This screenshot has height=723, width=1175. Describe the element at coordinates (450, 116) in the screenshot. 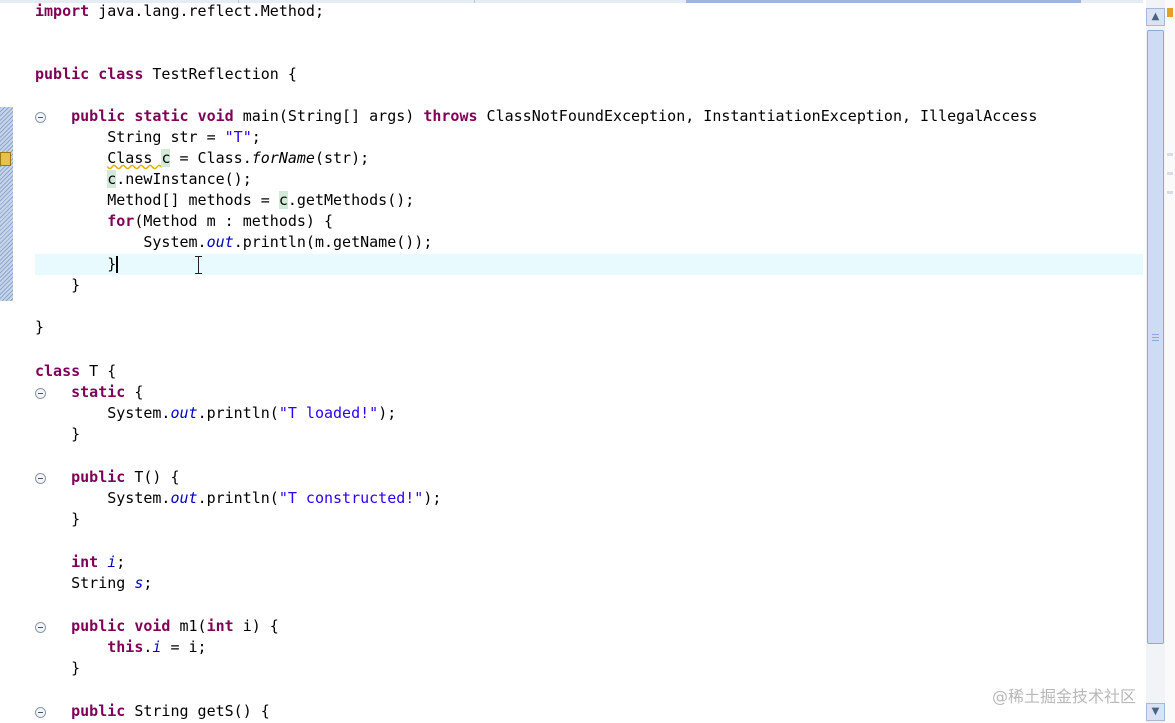

I see `keyword: throws` at that location.